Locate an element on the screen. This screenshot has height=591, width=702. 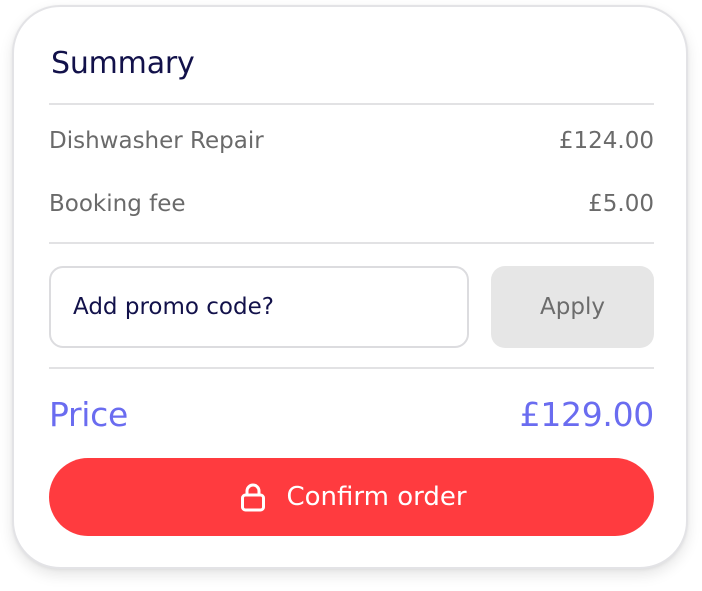
price-row: Price £129.00 is located at coordinates (351, 414).